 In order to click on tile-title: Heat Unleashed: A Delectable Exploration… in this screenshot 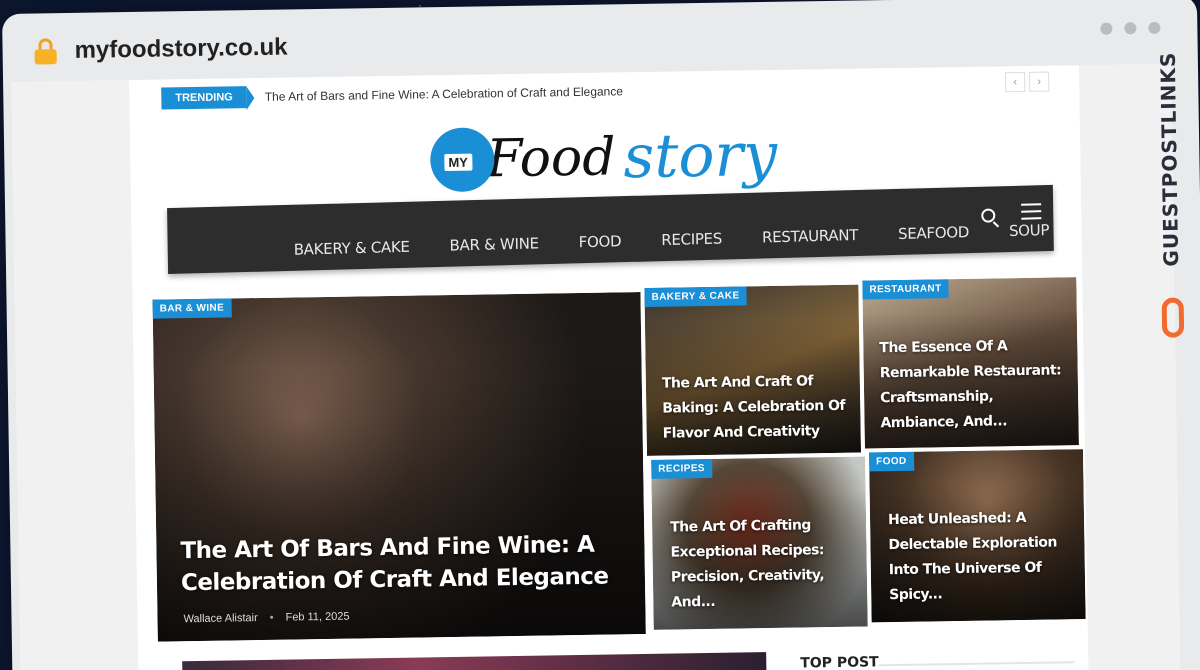, I will do `click(982, 556)`.